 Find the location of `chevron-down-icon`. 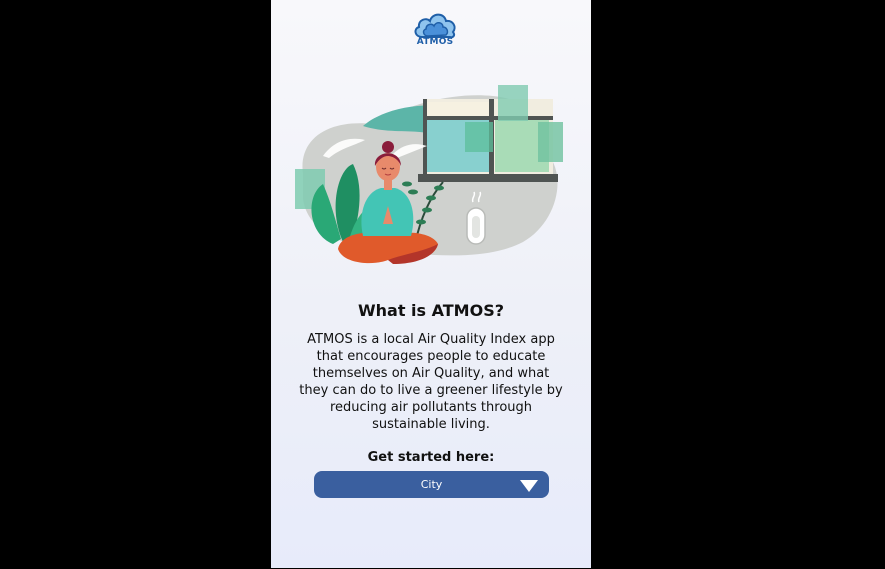

chevron-down-icon is located at coordinates (529, 486).